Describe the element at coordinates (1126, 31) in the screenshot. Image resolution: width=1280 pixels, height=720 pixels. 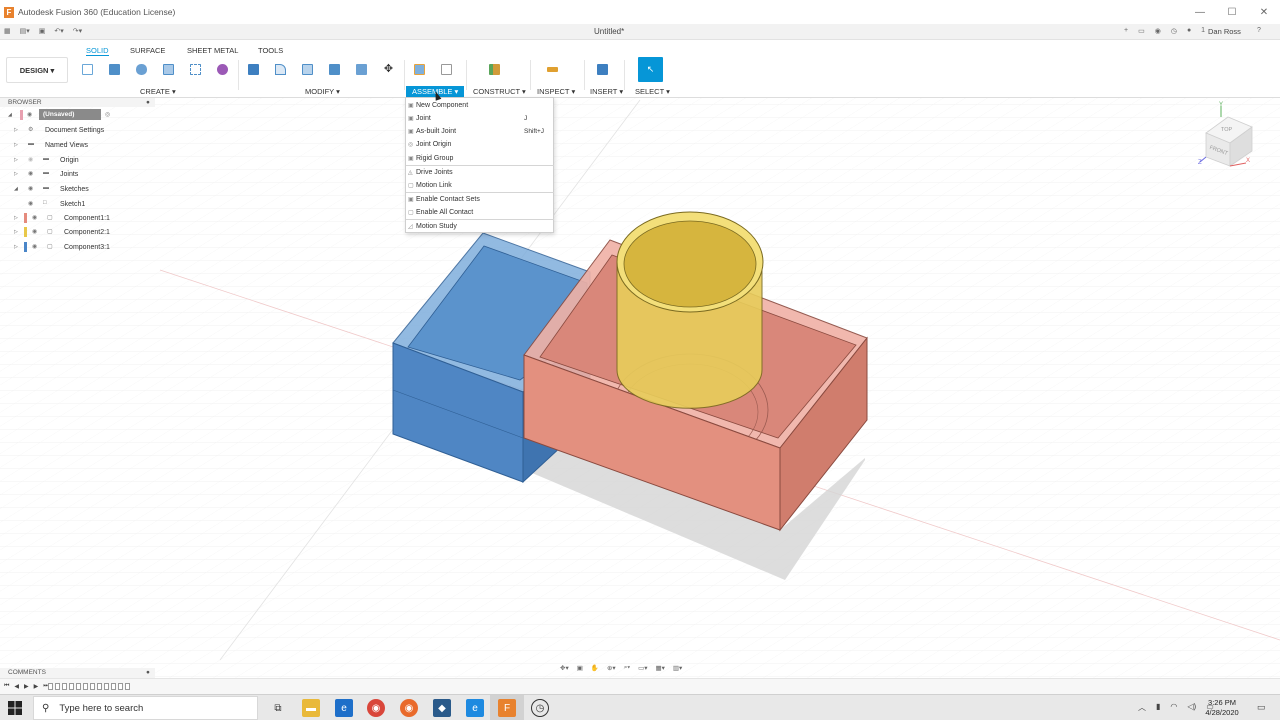
I see `new-tab-icon: +` at that location.